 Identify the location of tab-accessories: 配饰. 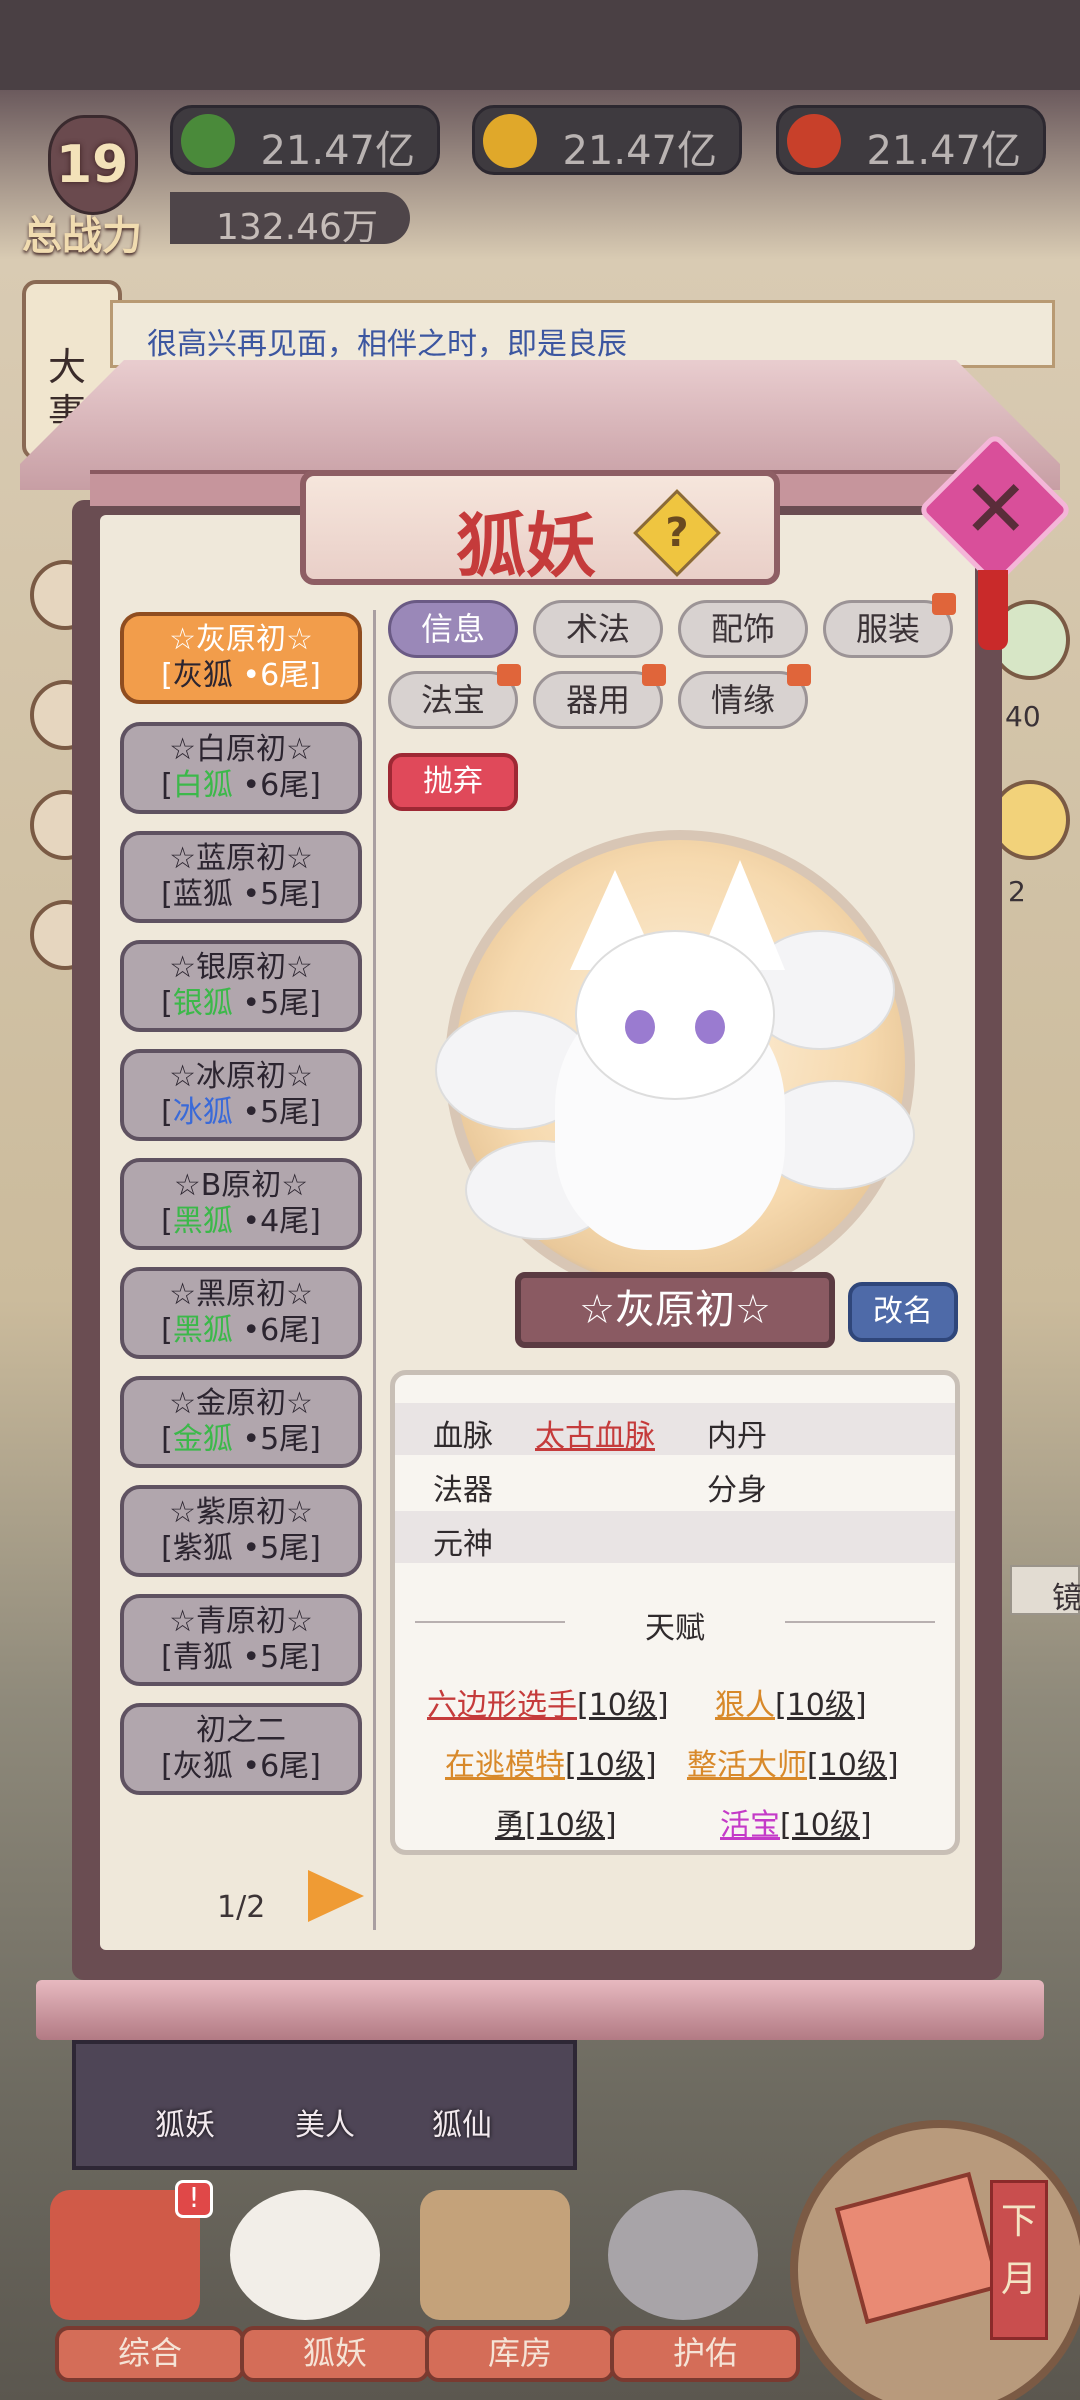
(743, 629).